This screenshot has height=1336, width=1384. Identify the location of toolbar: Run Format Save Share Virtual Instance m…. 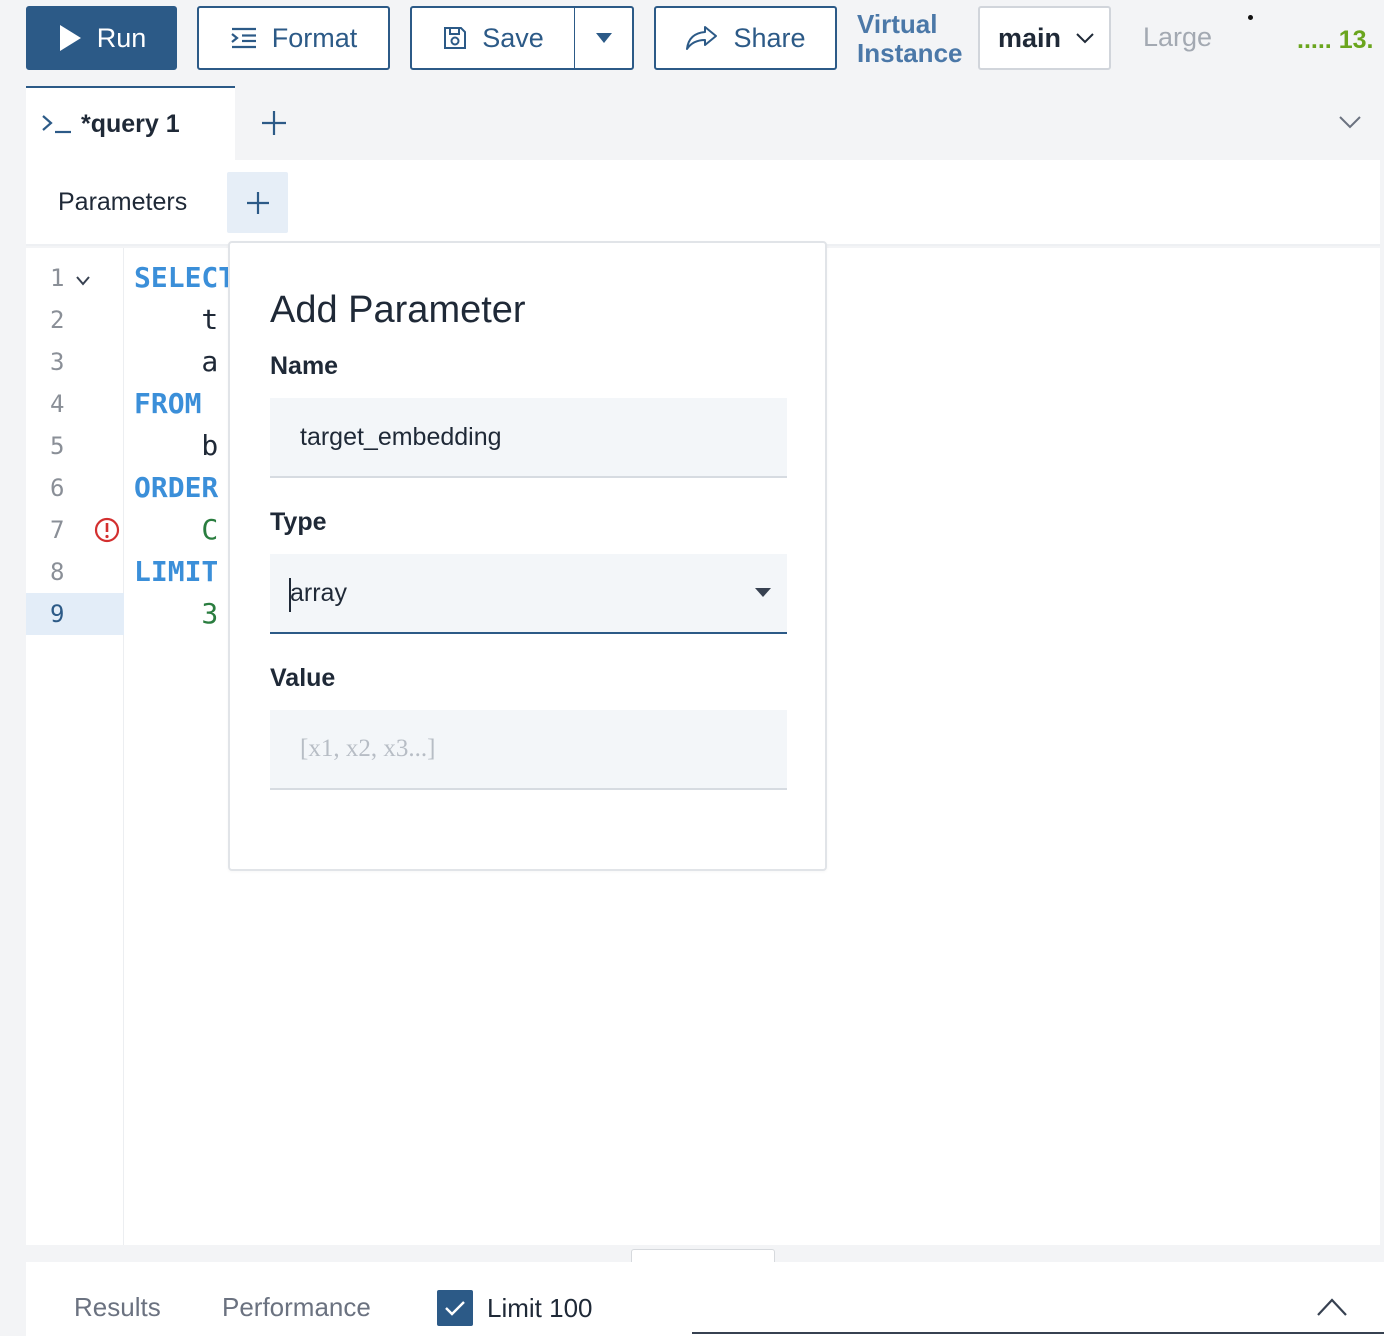
(692, 43).